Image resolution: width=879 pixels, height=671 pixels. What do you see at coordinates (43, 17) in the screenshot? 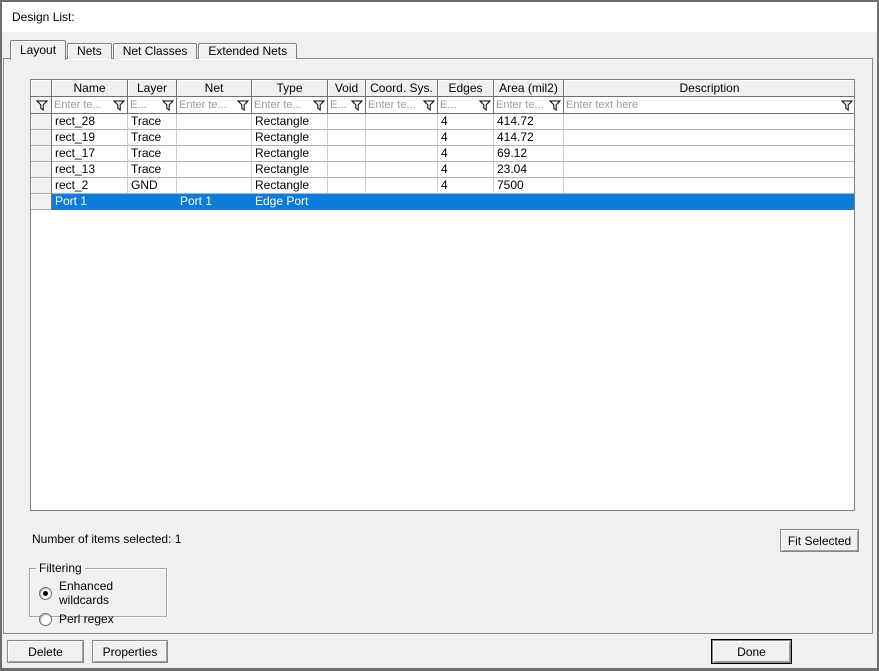
I see `dialog-title: Design List:` at bounding box center [43, 17].